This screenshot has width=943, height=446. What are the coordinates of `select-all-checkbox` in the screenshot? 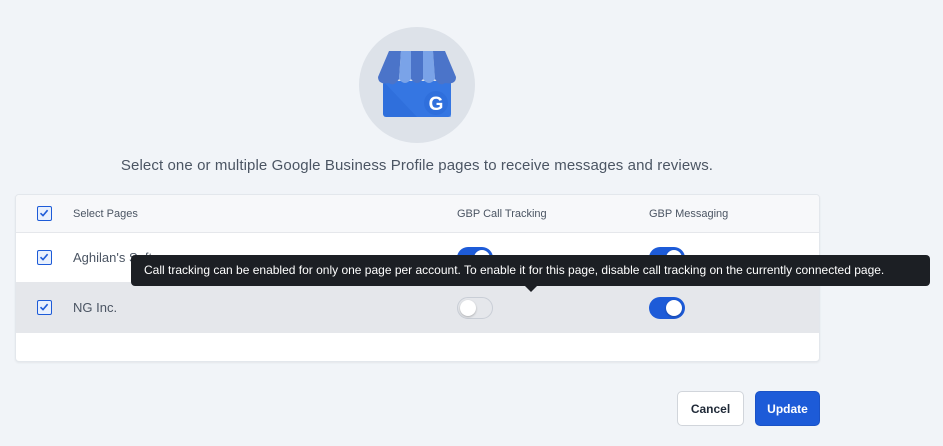 It's located at (44, 213).